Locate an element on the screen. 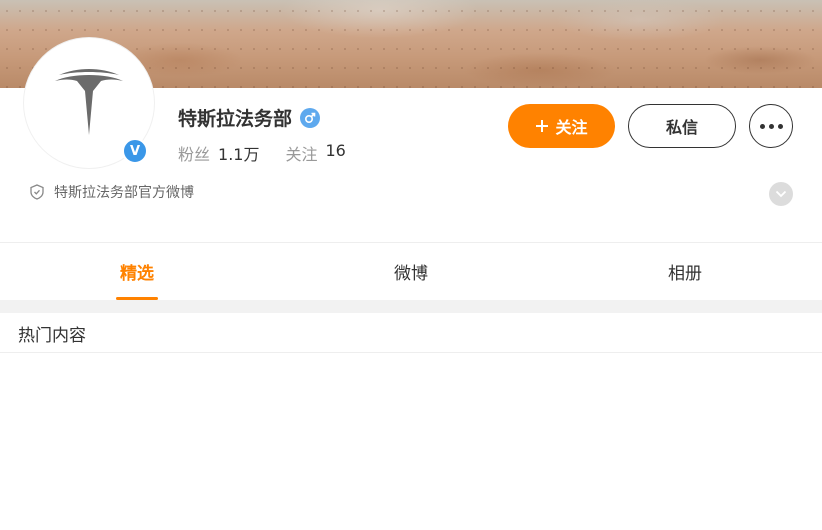  tab-album: 相册 is located at coordinates (685, 271).